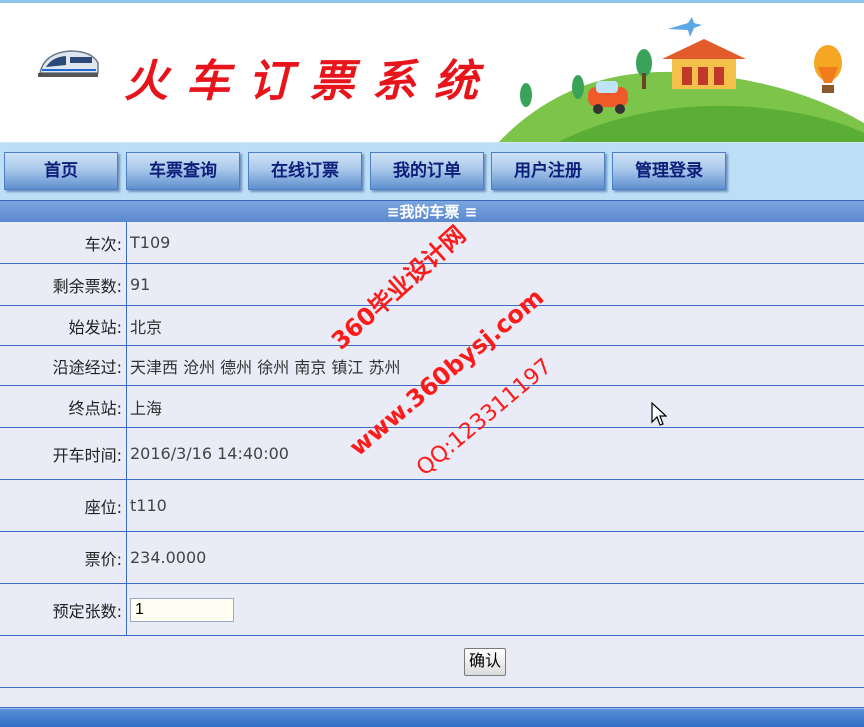  What do you see at coordinates (432, 698) in the screenshot?
I see `row-spacer` at bounding box center [432, 698].